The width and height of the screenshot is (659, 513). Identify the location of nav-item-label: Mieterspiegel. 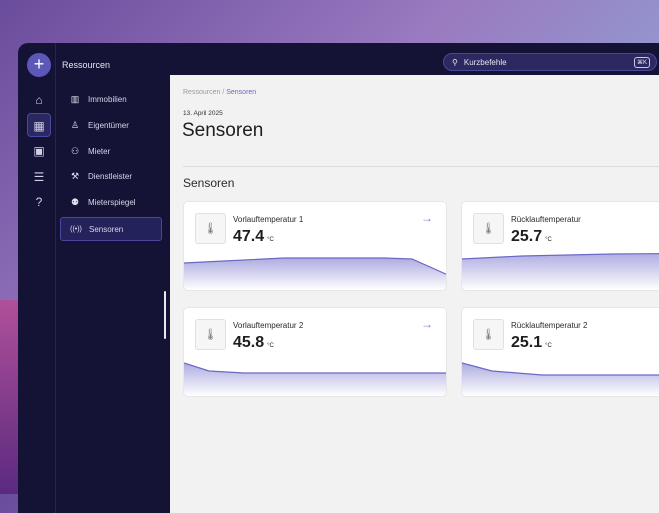
(112, 202).